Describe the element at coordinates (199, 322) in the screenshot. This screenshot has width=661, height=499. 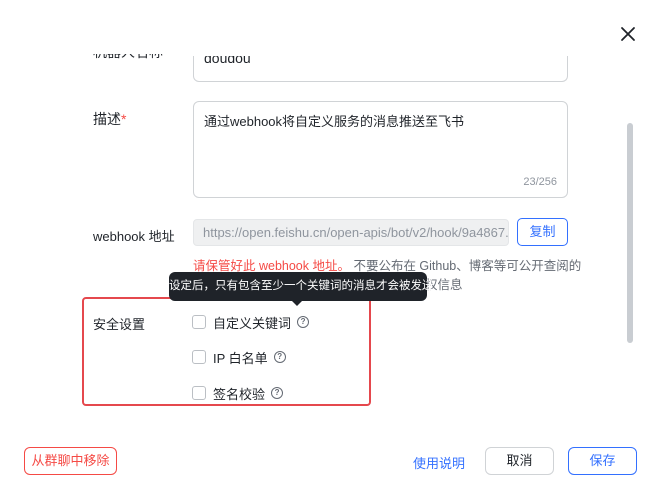
I see `custom-keywords-checkbox` at that location.